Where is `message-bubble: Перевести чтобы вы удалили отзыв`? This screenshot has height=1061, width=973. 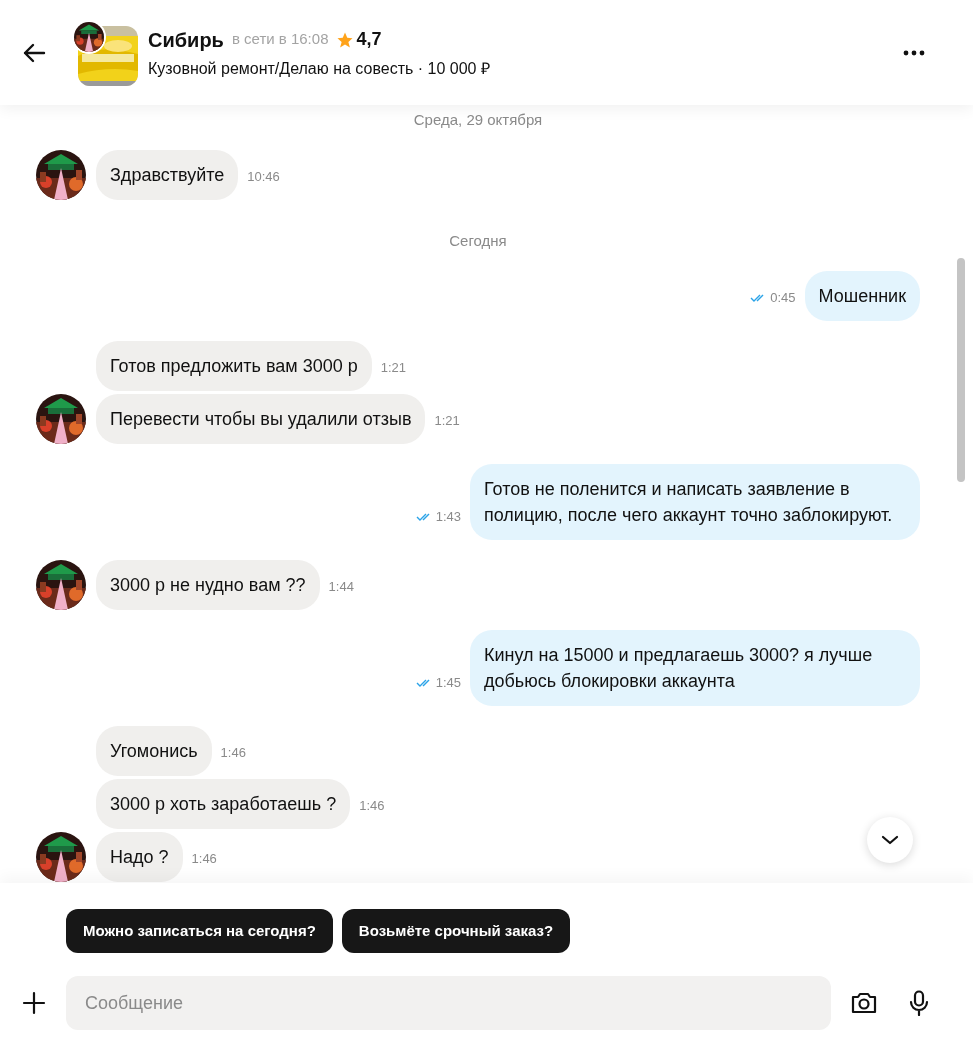
message-bubble: Перевести чтобы вы удалили отзыв is located at coordinates (261, 419).